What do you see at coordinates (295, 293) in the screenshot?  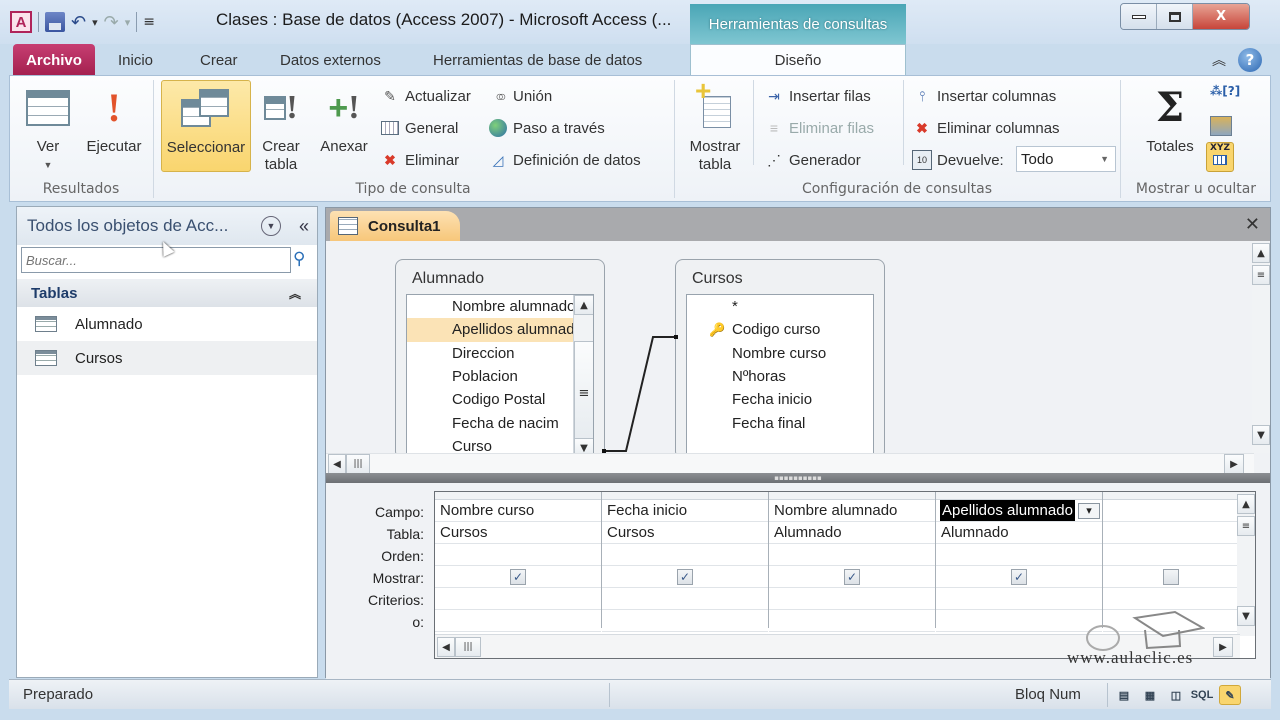 I see `collapse-section-icon: ︽` at bounding box center [295, 293].